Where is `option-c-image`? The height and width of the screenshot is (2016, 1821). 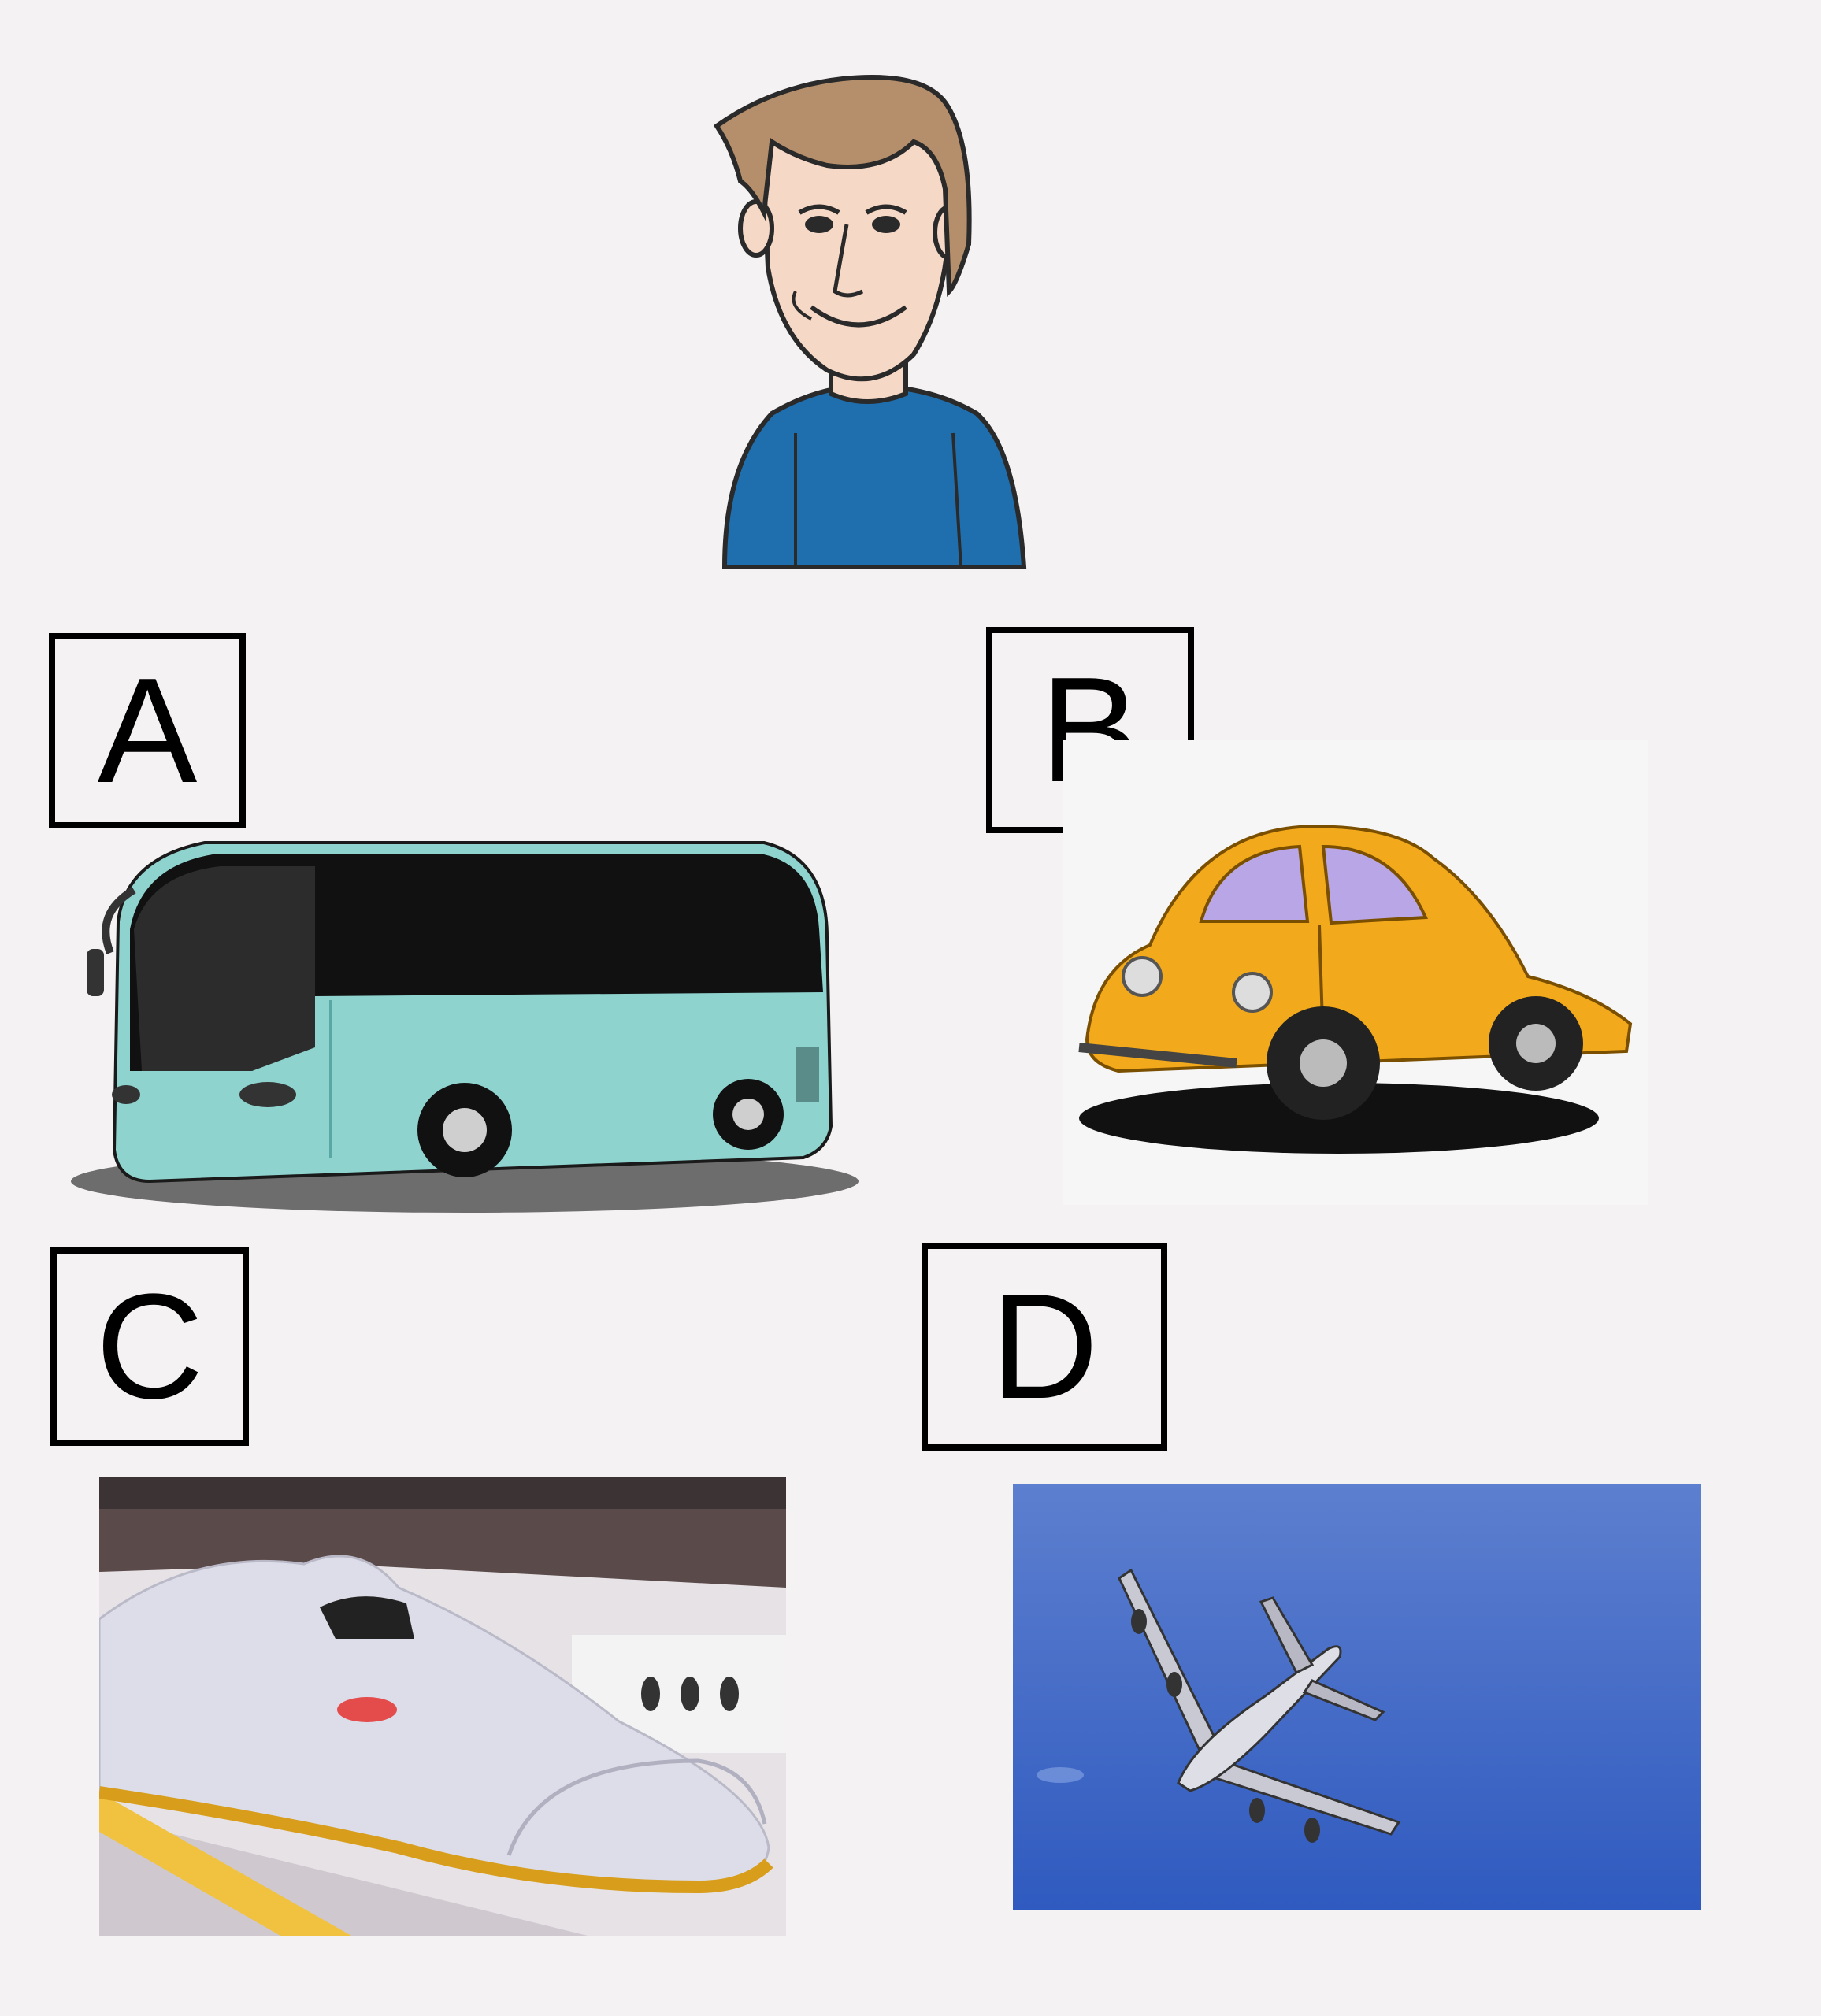 option-c-image is located at coordinates (443, 1706).